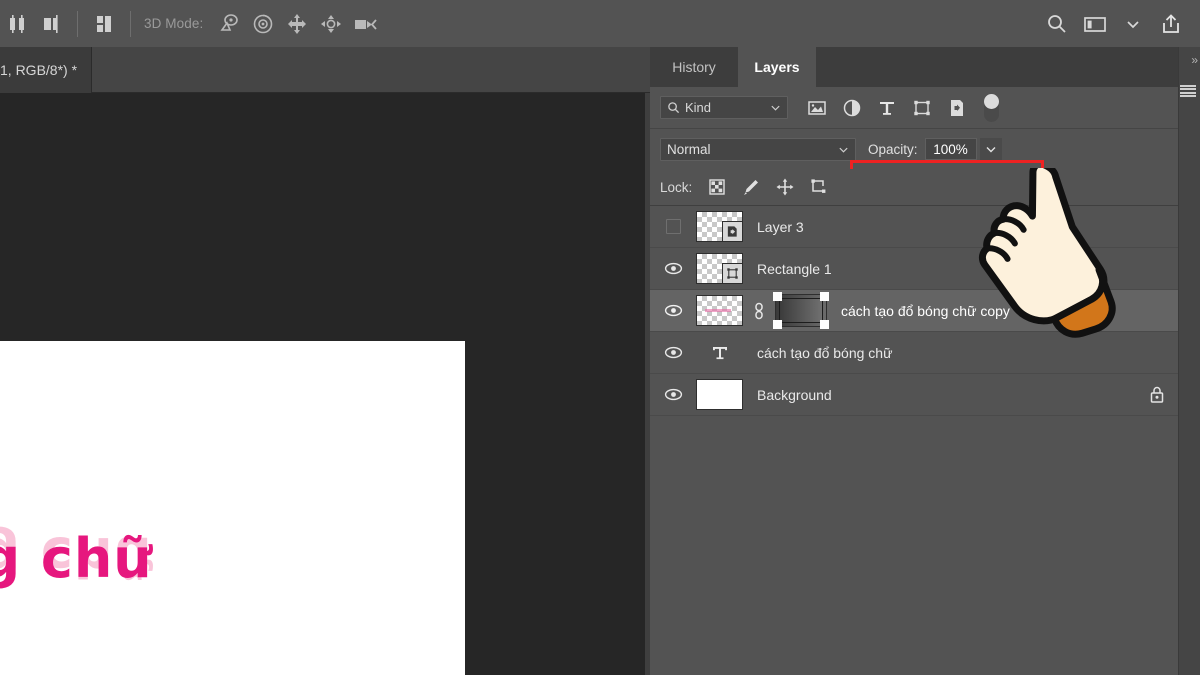 The image size is (1200, 675). Describe the element at coordinates (852, 108) in the screenshot. I see `filter-adjustment-icon` at that location.